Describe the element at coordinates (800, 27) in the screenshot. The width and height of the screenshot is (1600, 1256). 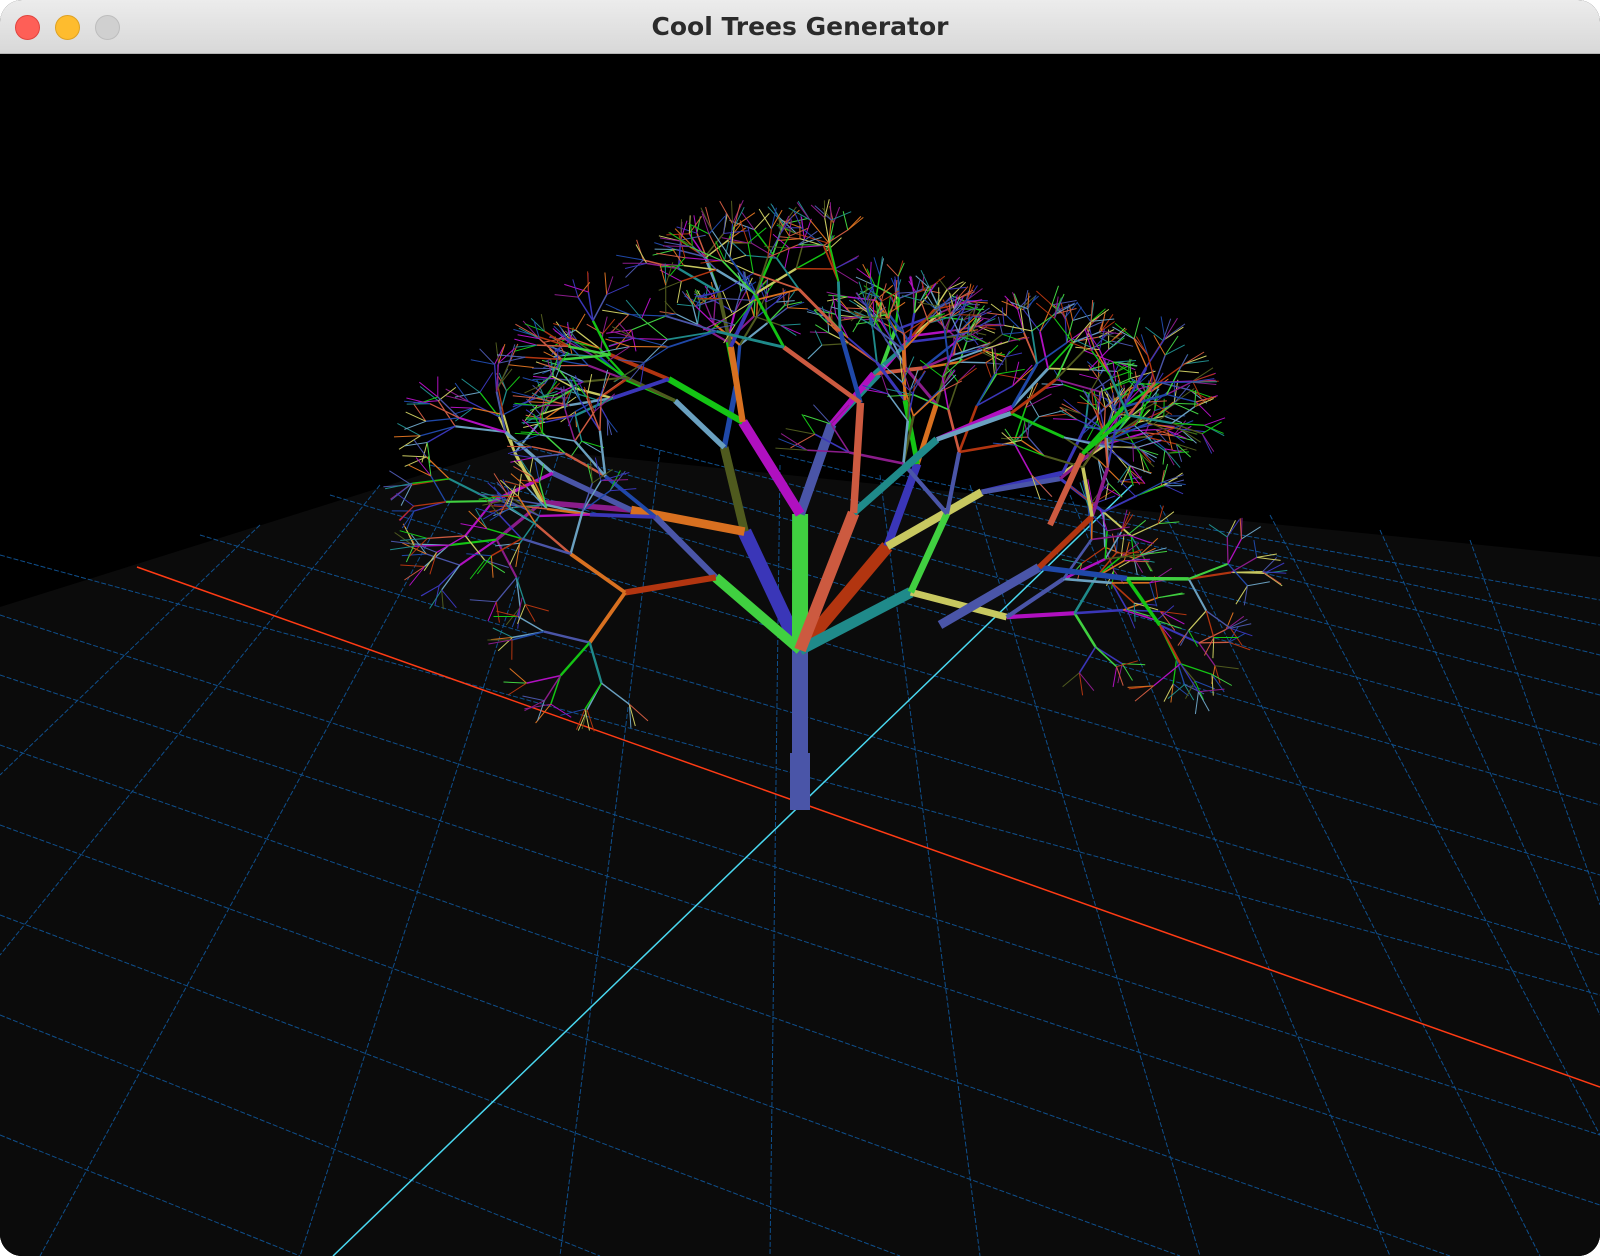
I see `title-bar: Cool Trees Generator` at that location.